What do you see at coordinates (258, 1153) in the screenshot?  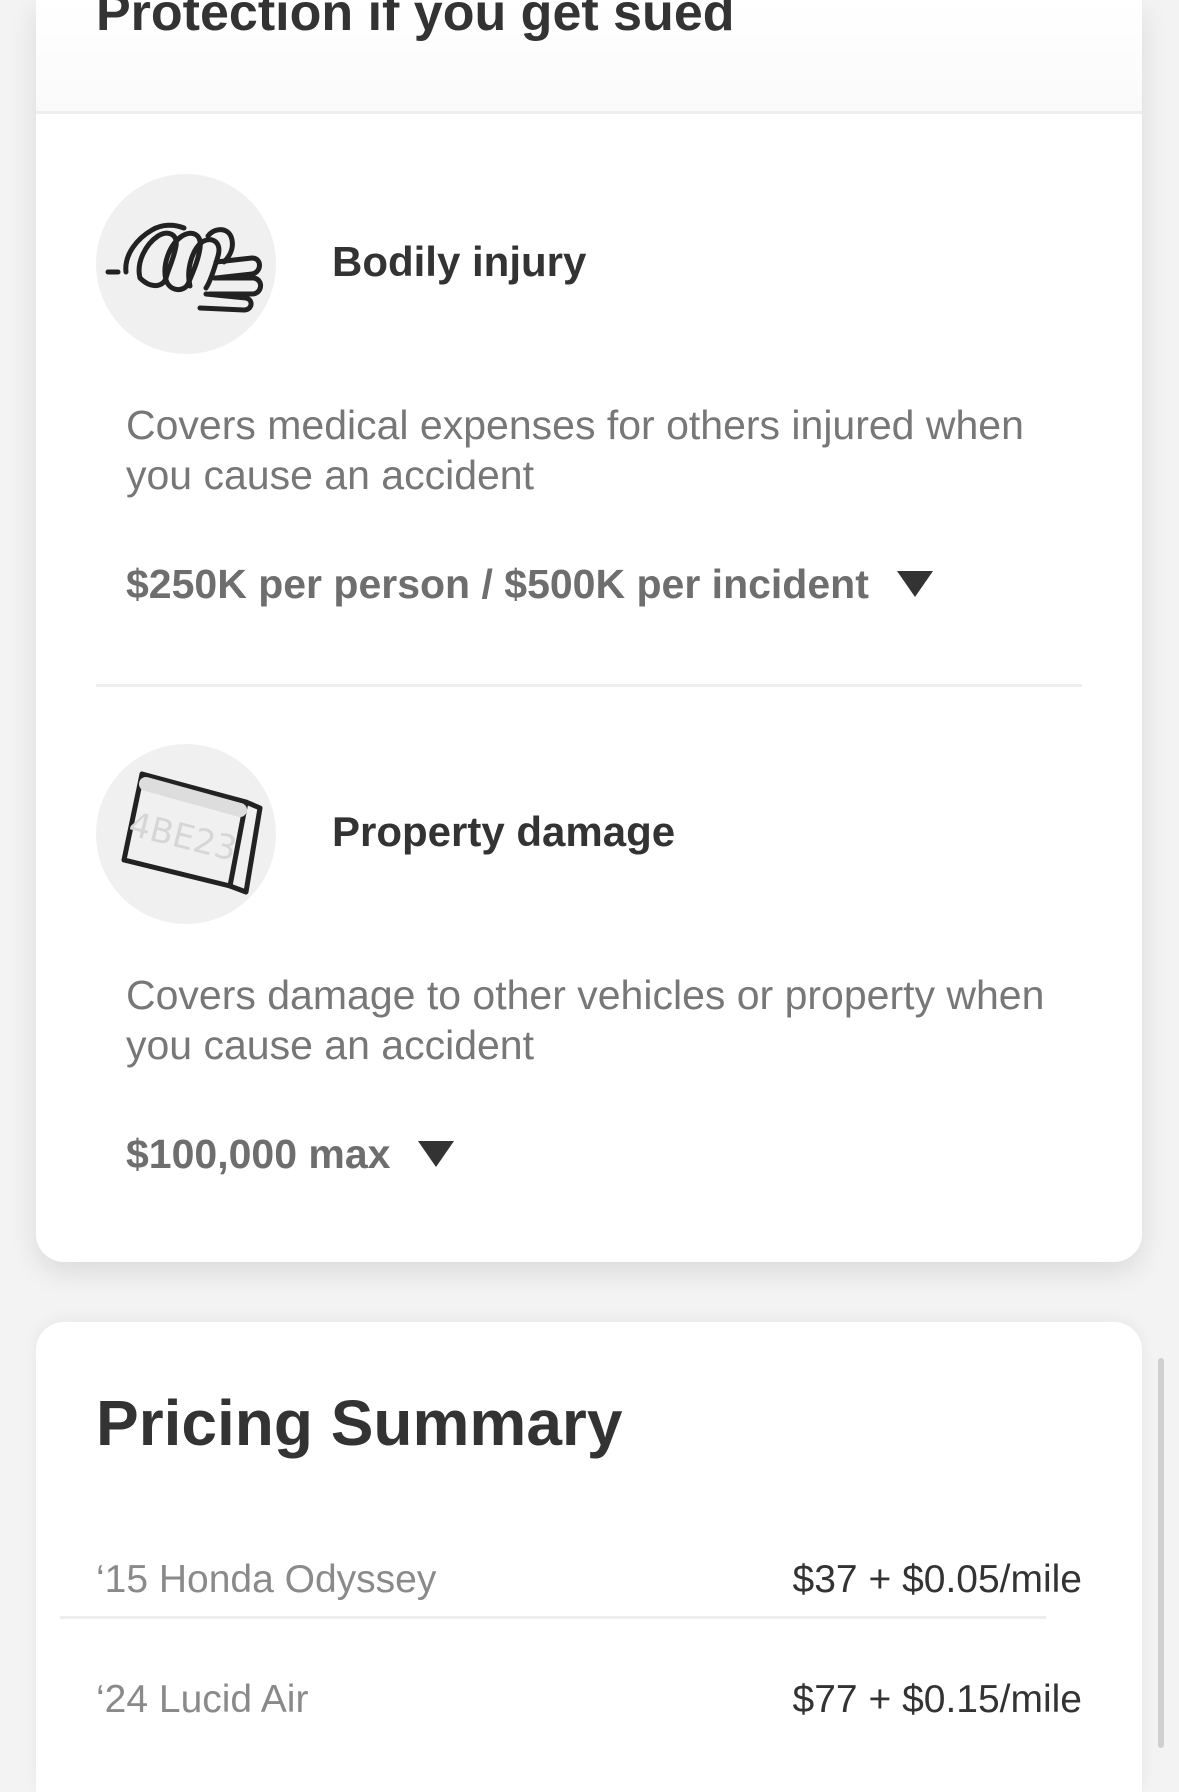 I see `limit-value: $100,000 max` at bounding box center [258, 1153].